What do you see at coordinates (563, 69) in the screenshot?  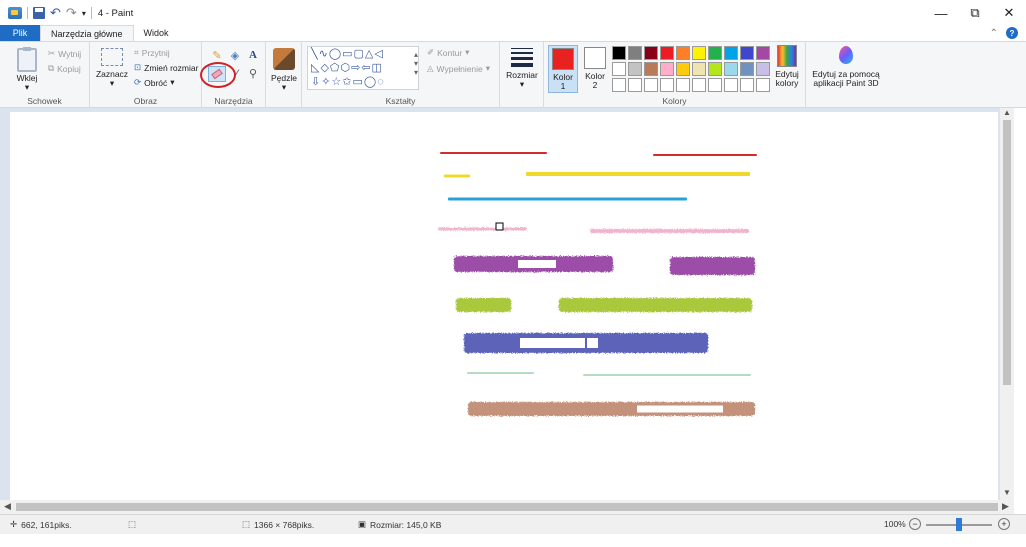 I see `color1-button: Kolor 1` at bounding box center [563, 69].